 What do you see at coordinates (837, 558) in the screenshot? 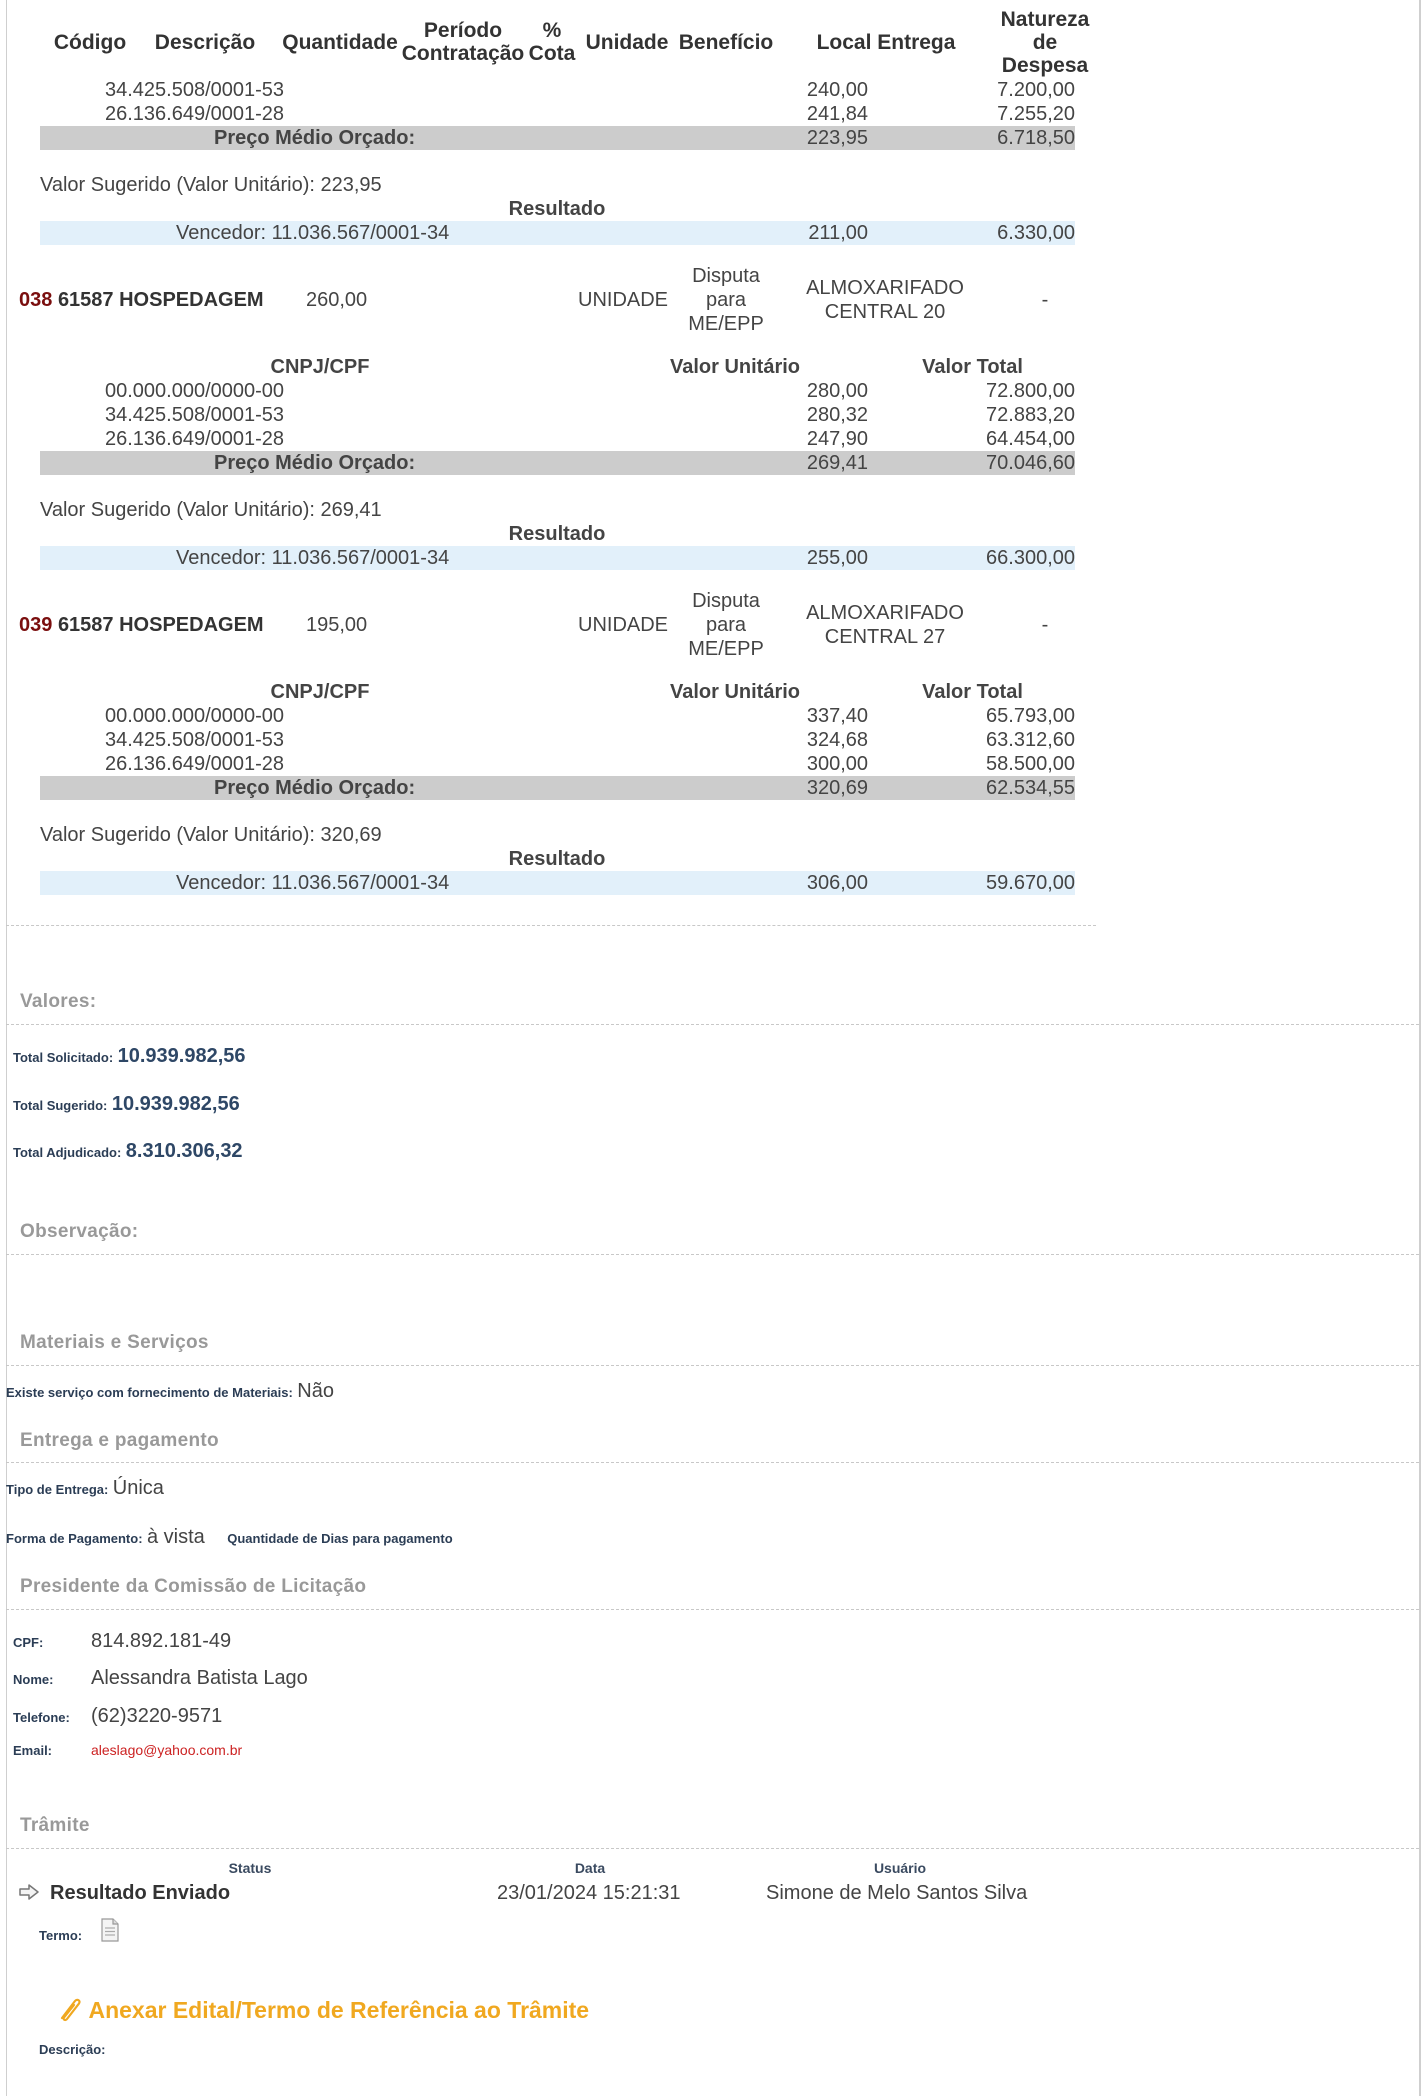
I see `winner-unit: 255,00` at bounding box center [837, 558].